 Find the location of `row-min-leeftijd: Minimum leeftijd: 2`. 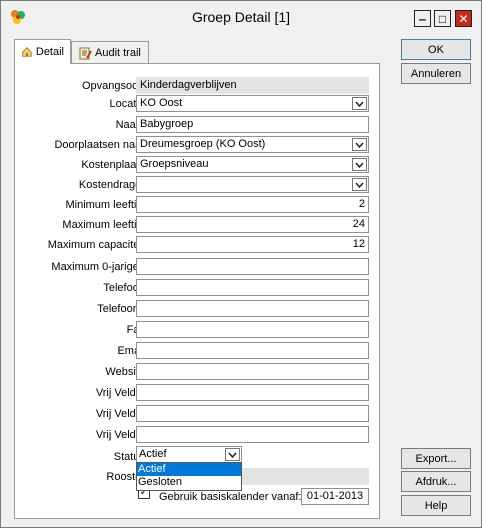

row-min-leeftijd: Minimum leeftijd: 2 is located at coordinates (198, 205).